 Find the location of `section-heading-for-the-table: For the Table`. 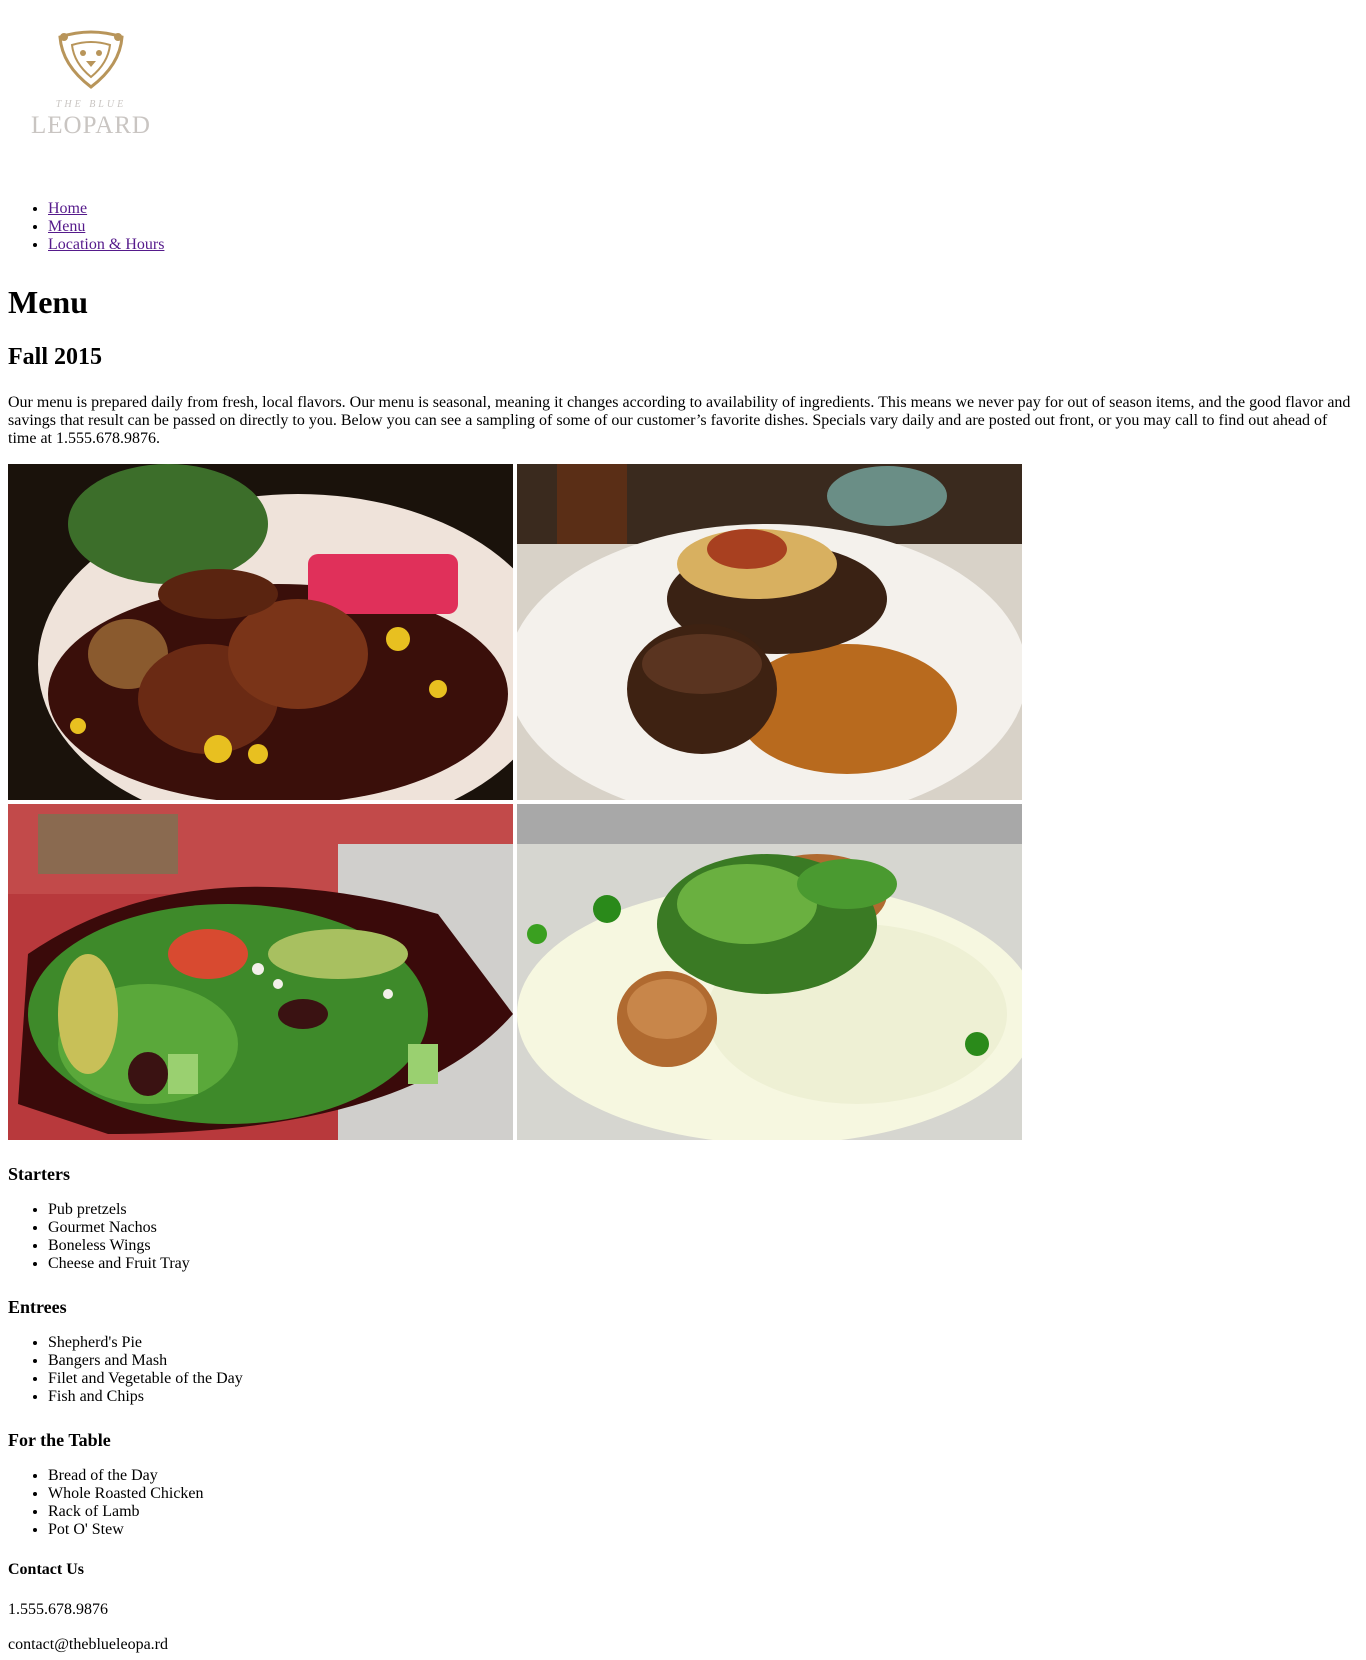

section-heading-for-the-table: For the Table is located at coordinates (59, 1440).